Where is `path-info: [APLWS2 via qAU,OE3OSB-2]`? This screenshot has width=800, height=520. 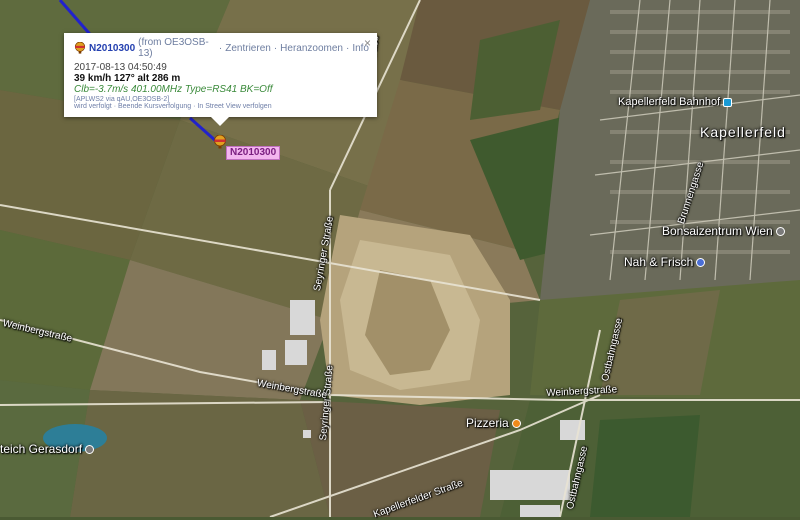
path-info: [APLWS2 via qAU,OE3OSB-2] is located at coordinates (122, 99).